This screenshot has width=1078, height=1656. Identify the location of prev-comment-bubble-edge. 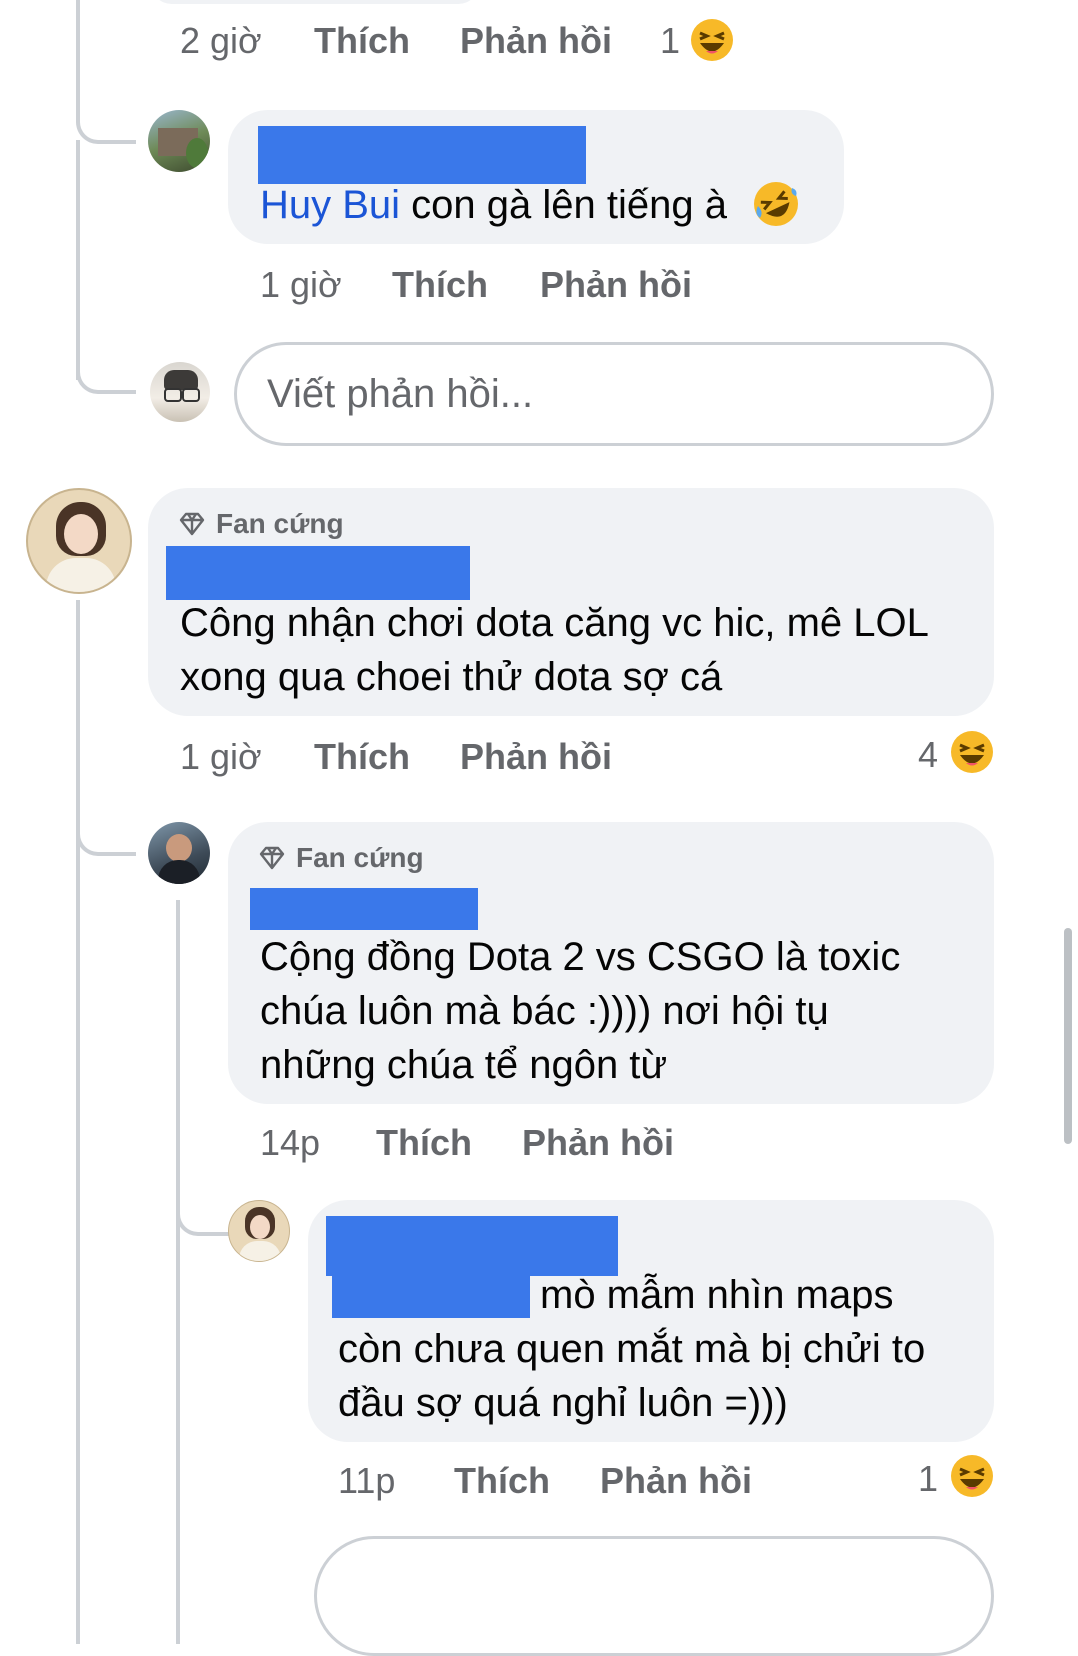
(315, 2).